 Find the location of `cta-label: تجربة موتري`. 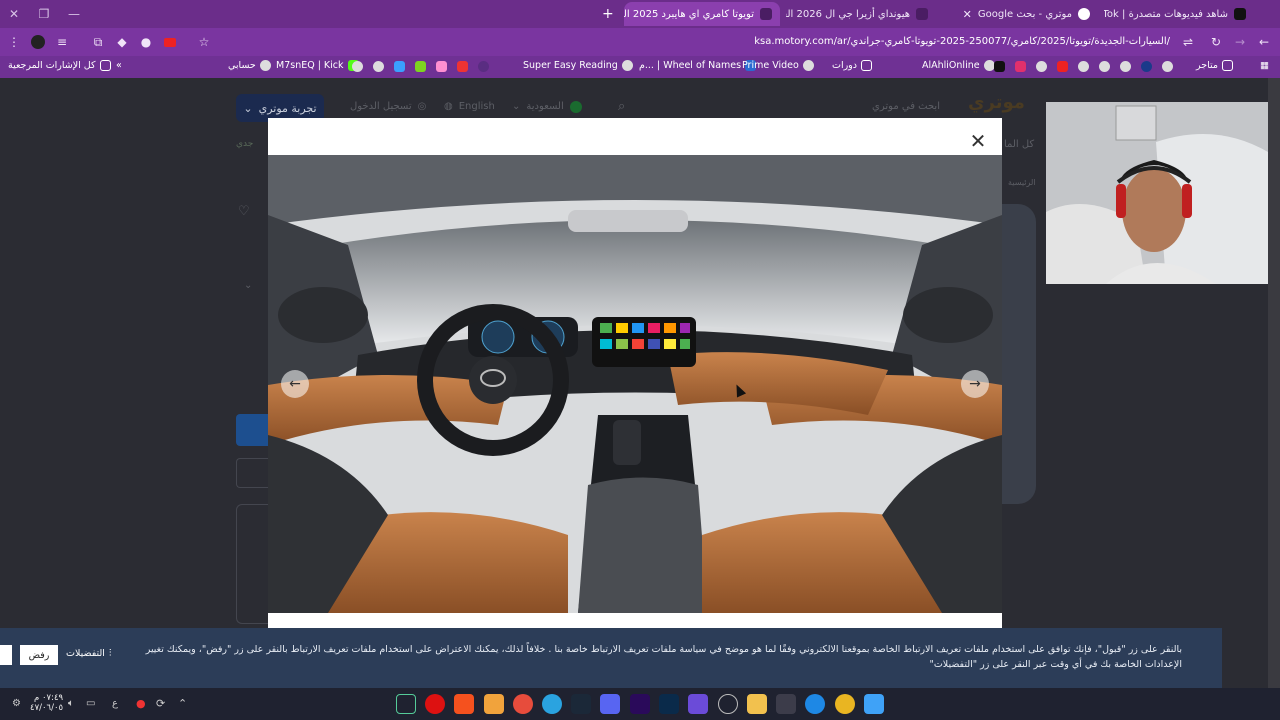

cta-label: تجربة موتري is located at coordinates (287, 108).